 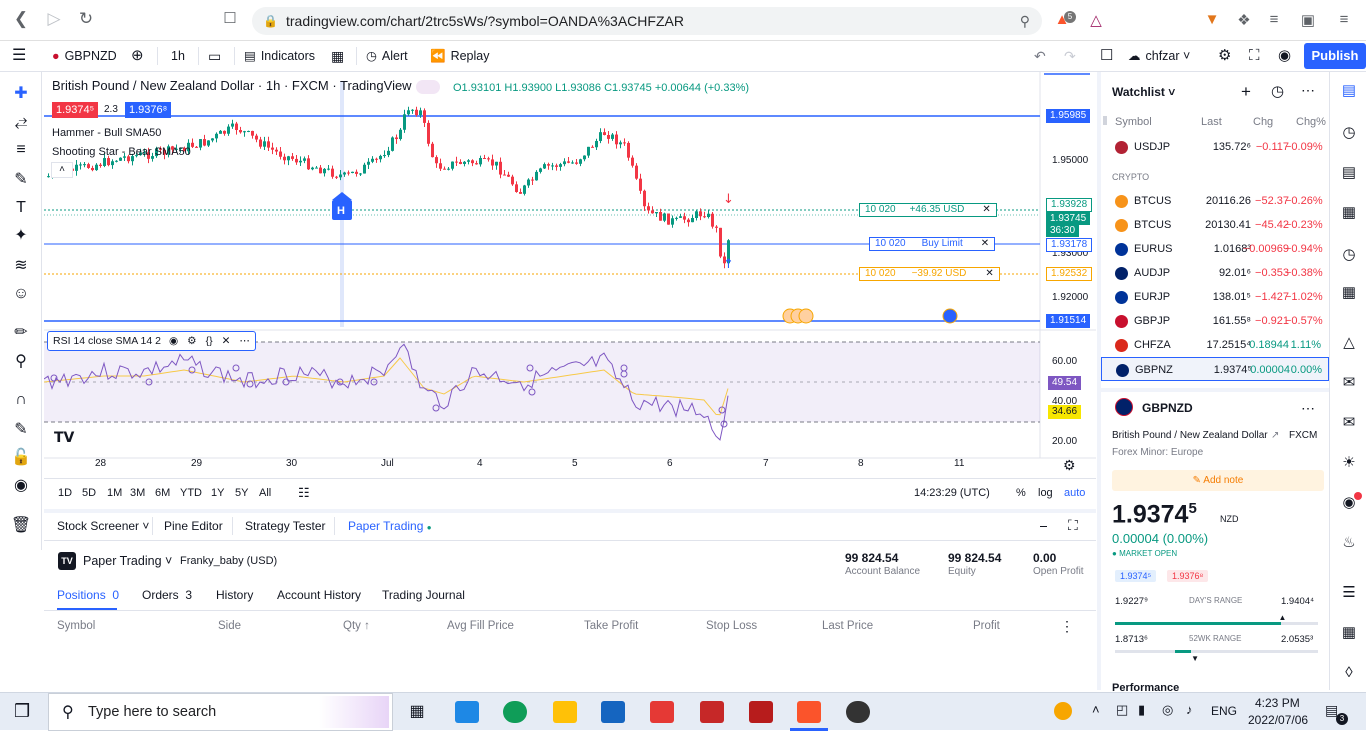 I want to click on clock-label: 14:23:29 (UTC), so click(x=952, y=493).